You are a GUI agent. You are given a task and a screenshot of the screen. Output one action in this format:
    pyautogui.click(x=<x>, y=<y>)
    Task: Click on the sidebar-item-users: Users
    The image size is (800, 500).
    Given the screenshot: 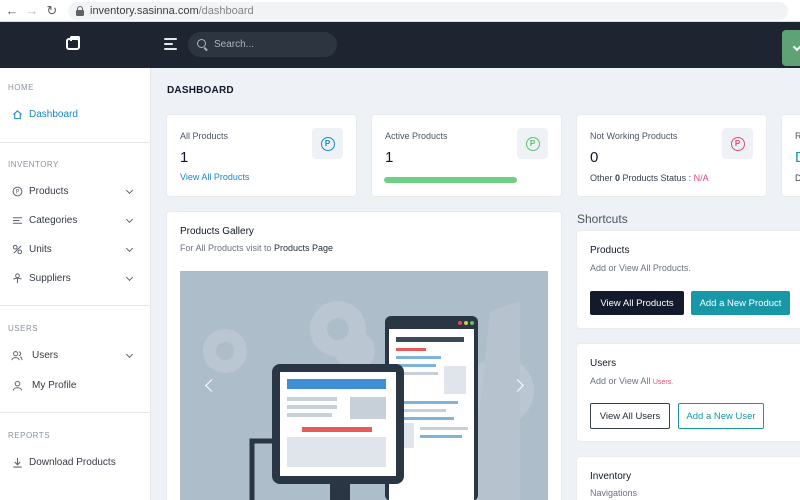 What is the action you would take?
    pyautogui.click(x=75, y=355)
    